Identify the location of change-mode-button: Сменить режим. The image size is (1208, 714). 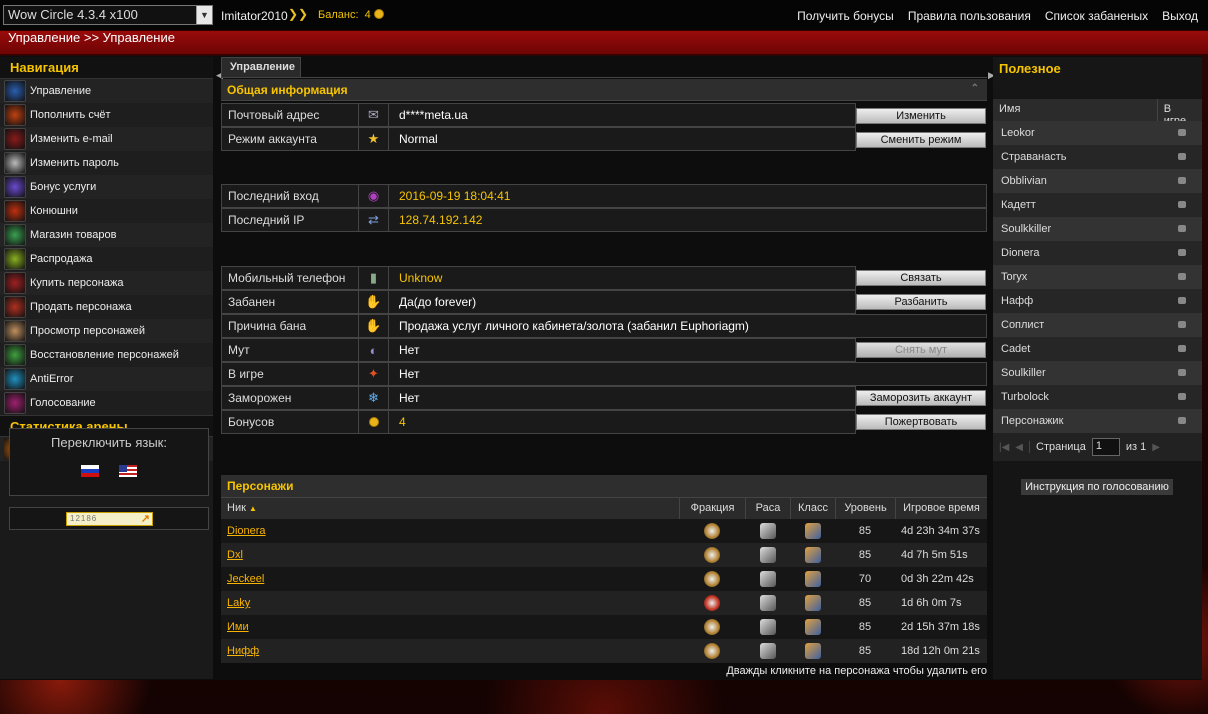
(921, 140).